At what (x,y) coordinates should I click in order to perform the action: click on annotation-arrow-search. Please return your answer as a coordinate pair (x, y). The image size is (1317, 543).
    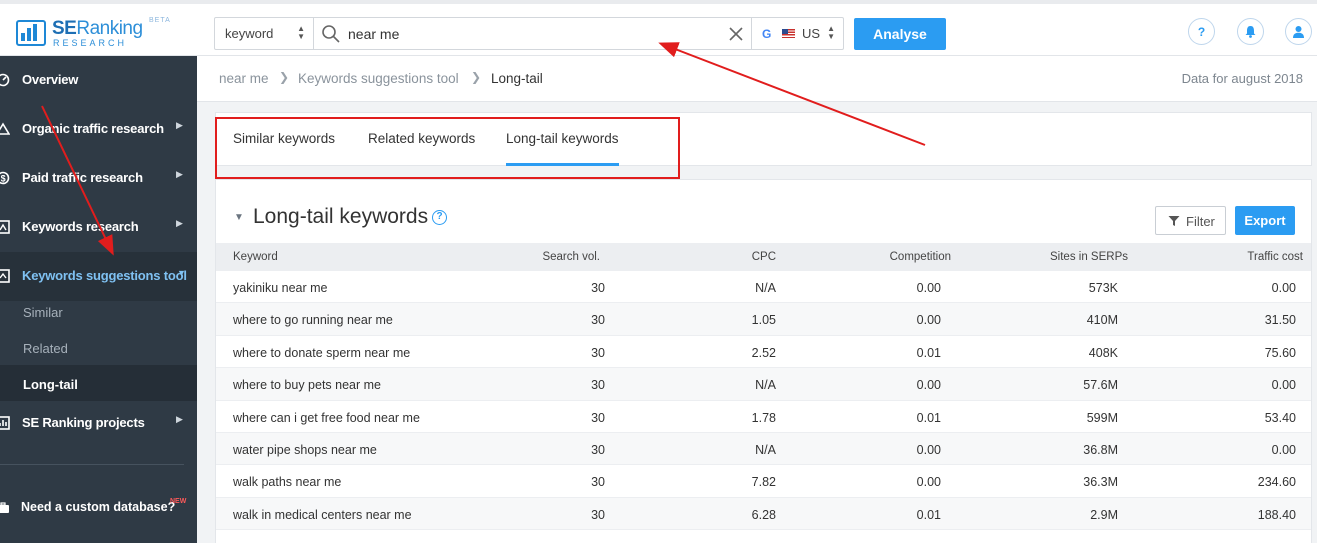
    Looking at the image, I should click on (792, 94).